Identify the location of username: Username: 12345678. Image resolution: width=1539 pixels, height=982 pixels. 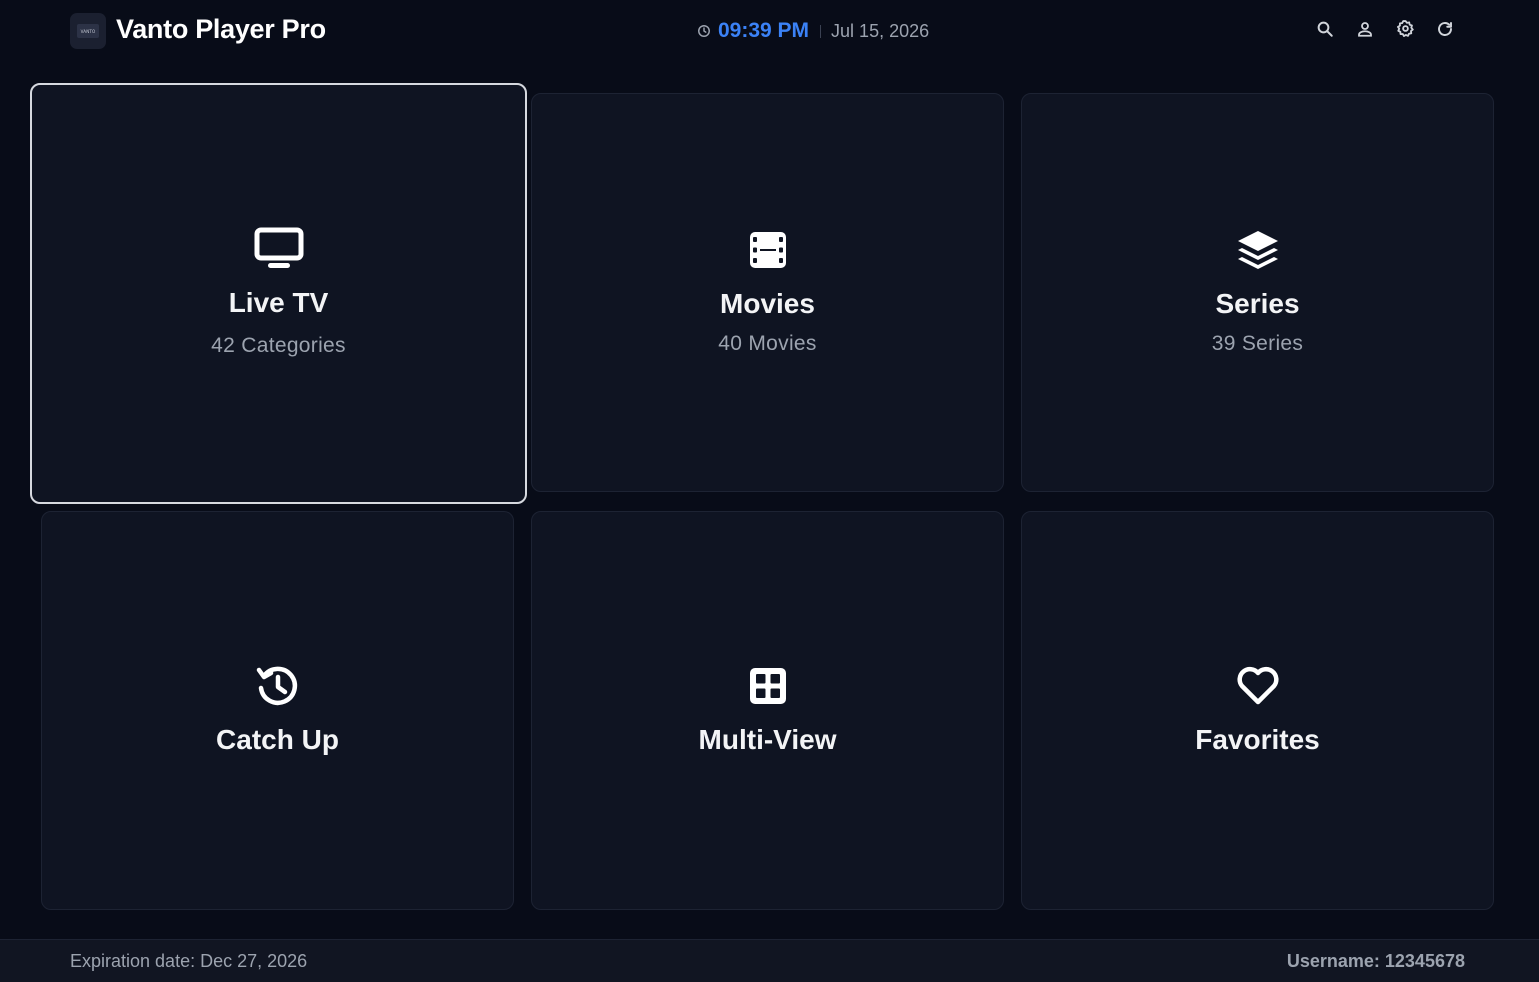
(1375, 961).